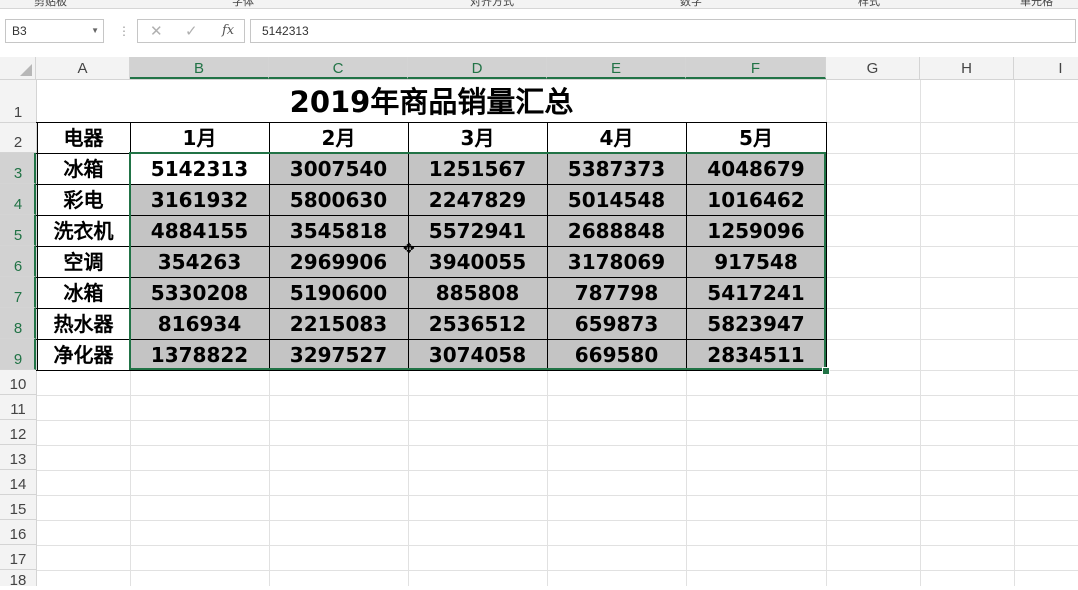 The image size is (1078, 590). Describe the element at coordinates (83, 355) in the screenshot. I see `row-label-cell: 净化器` at that location.